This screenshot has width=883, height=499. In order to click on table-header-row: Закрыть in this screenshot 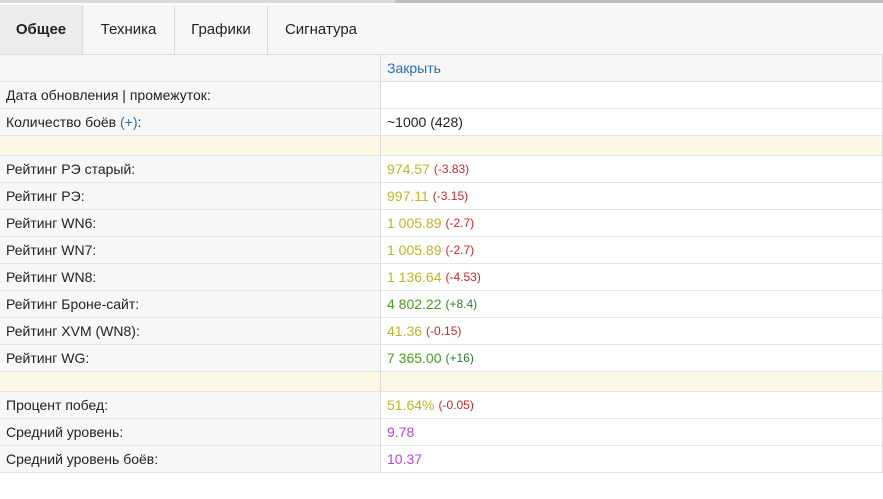, I will do `click(441, 68)`.